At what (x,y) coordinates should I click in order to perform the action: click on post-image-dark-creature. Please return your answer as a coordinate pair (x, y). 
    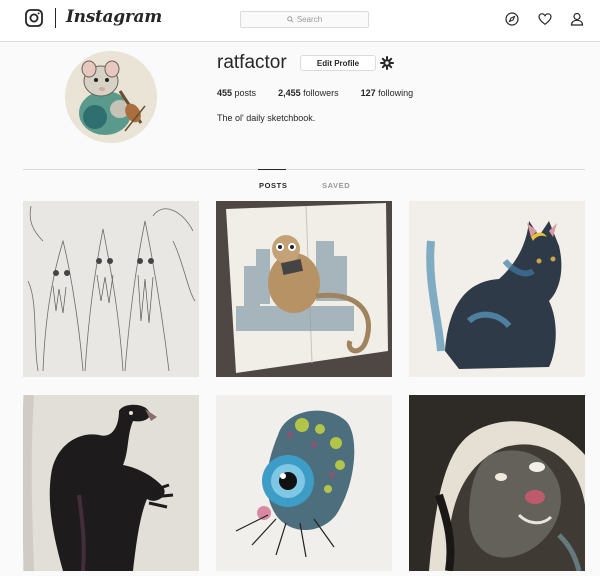
    Looking at the image, I should click on (497, 483).